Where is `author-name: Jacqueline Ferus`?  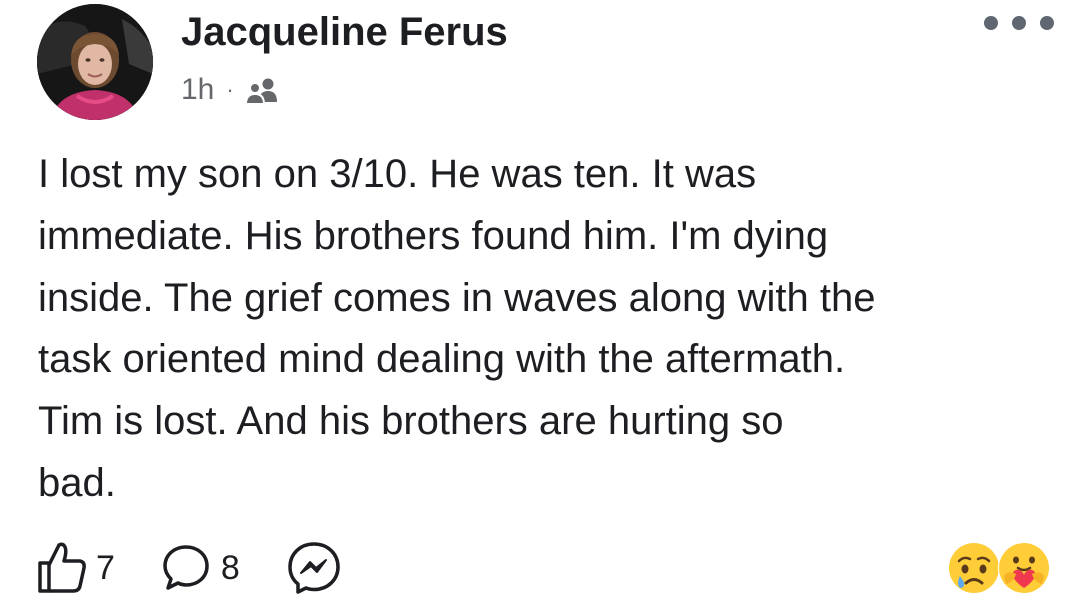
author-name: Jacqueline Ferus is located at coordinates (344, 32).